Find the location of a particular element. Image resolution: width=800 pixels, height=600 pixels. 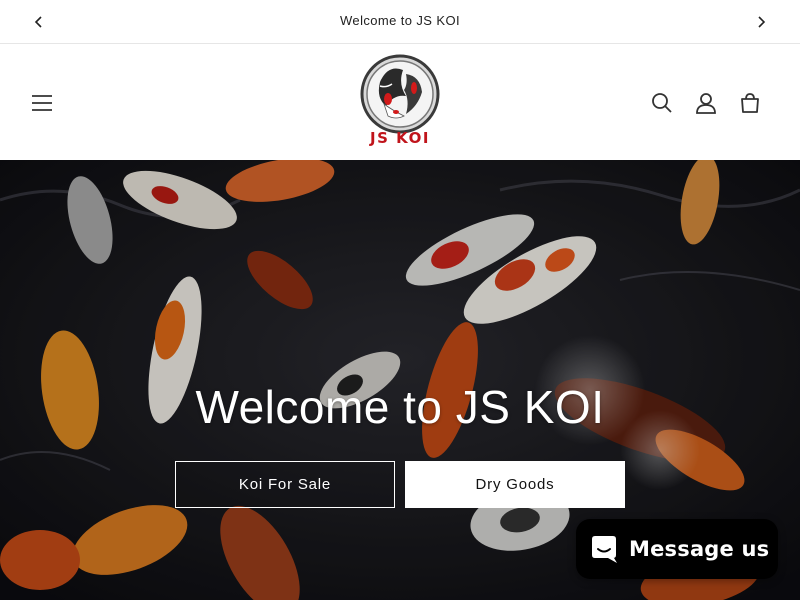

search-icon is located at coordinates (662, 103).